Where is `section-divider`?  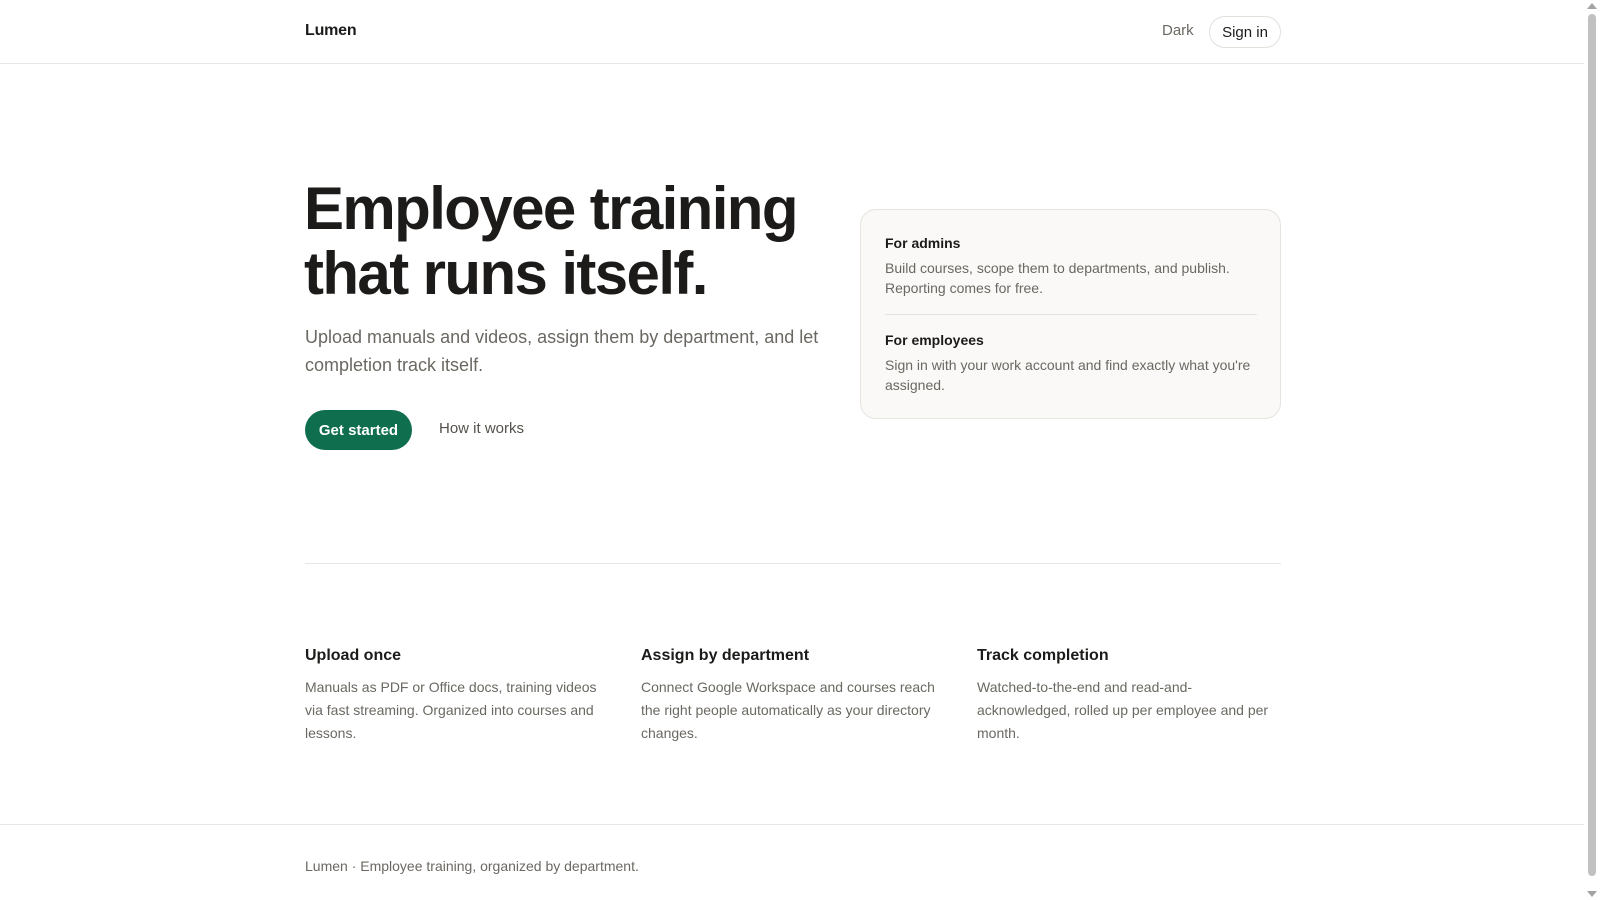 section-divider is located at coordinates (793, 563).